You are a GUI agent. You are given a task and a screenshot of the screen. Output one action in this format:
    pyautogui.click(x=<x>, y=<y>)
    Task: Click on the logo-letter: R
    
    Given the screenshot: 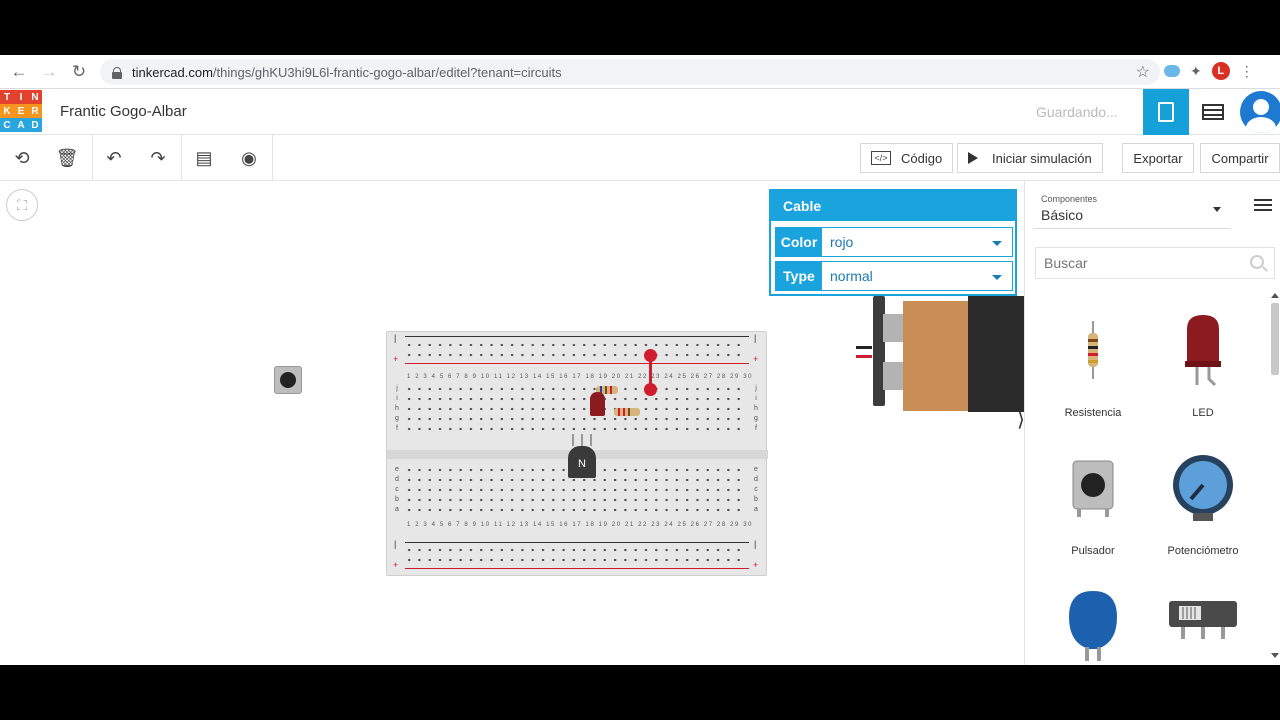 What is the action you would take?
    pyautogui.click(x=35, y=111)
    